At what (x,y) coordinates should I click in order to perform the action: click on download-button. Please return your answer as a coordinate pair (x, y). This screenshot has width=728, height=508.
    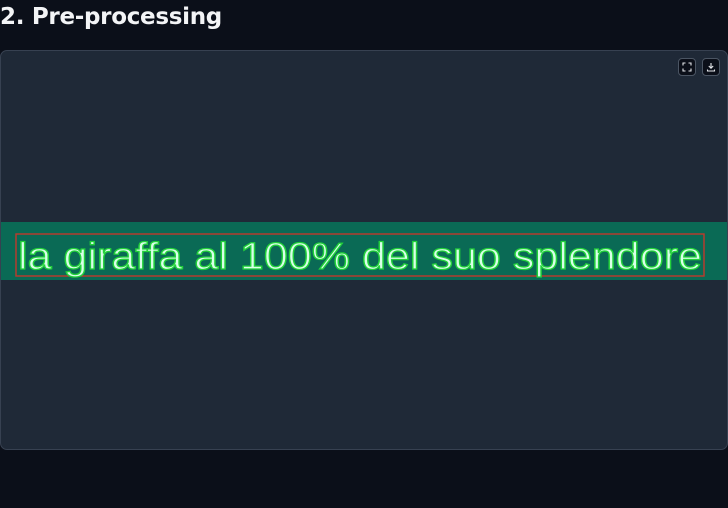
    Looking at the image, I should click on (711, 67).